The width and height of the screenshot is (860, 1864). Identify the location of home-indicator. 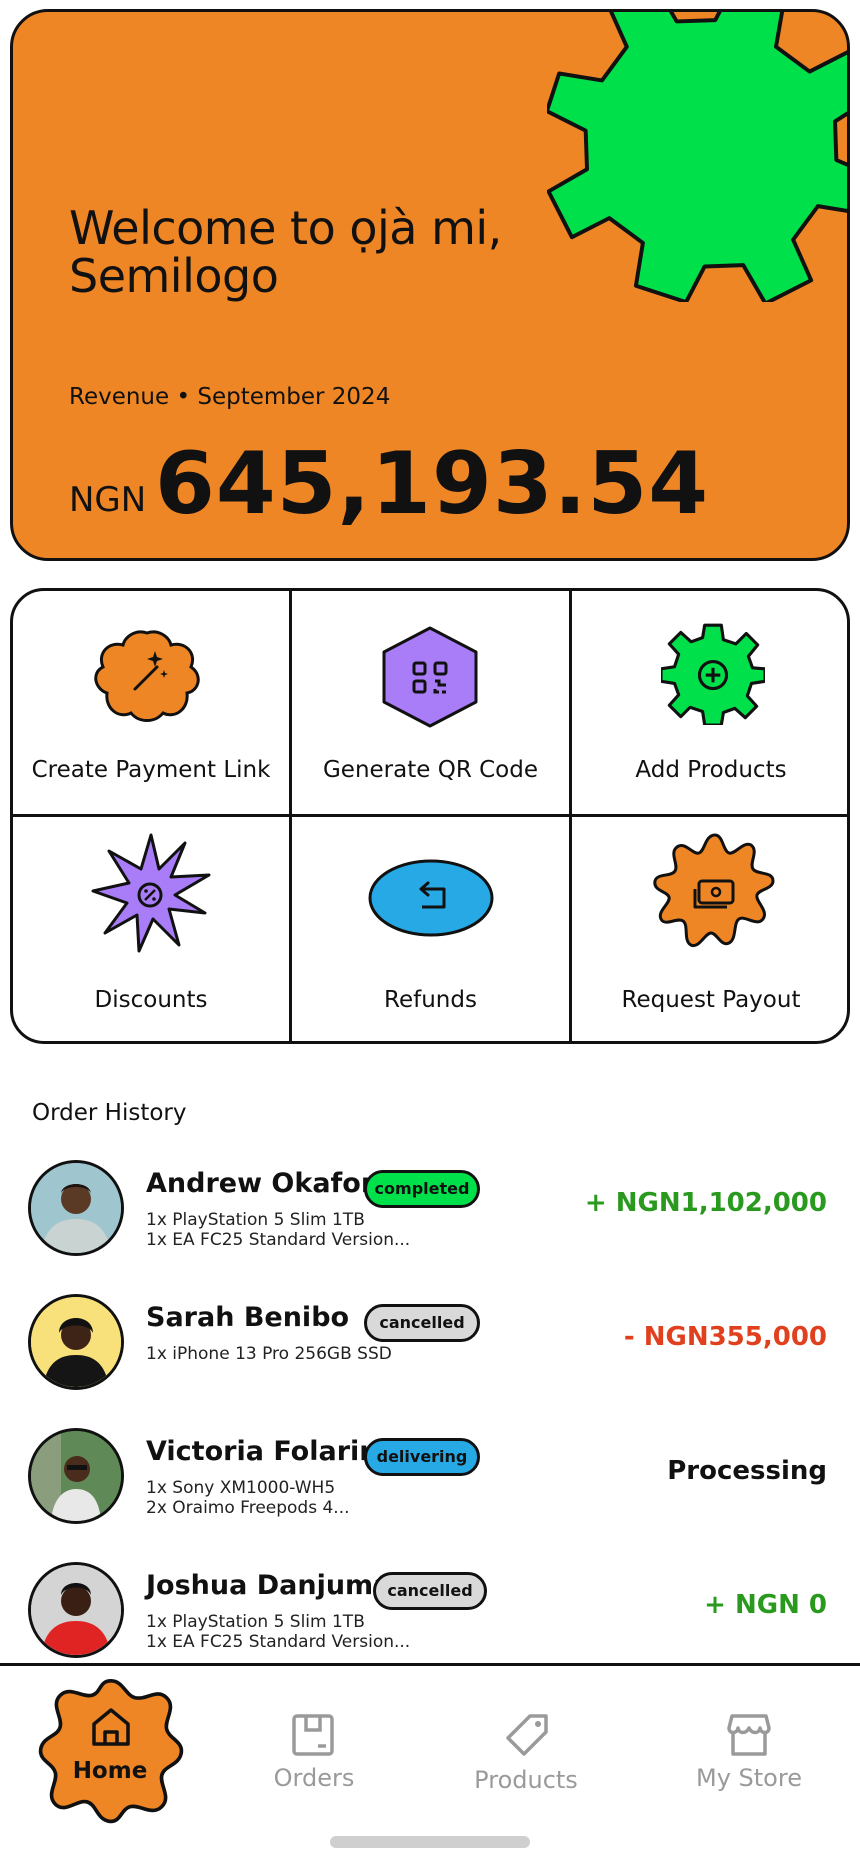
(430, 1842).